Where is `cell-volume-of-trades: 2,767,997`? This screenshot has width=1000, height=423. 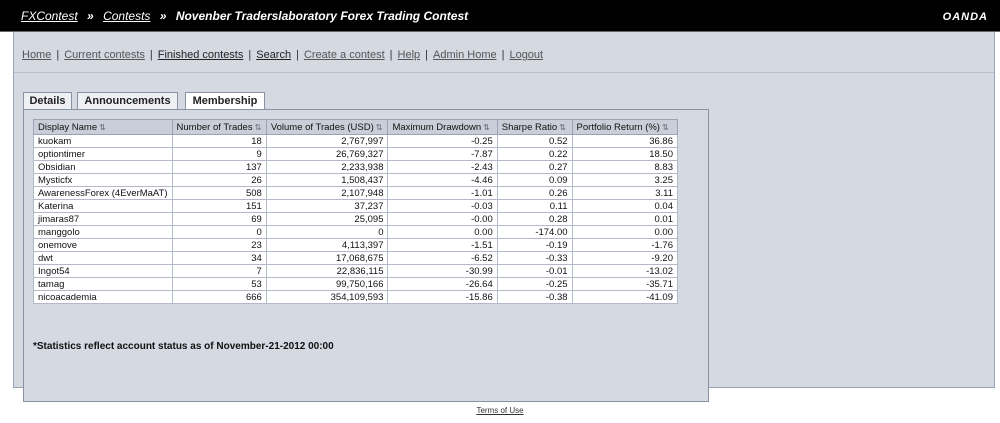 cell-volume-of-trades: 2,767,997 is located at coordinates (327, 141).